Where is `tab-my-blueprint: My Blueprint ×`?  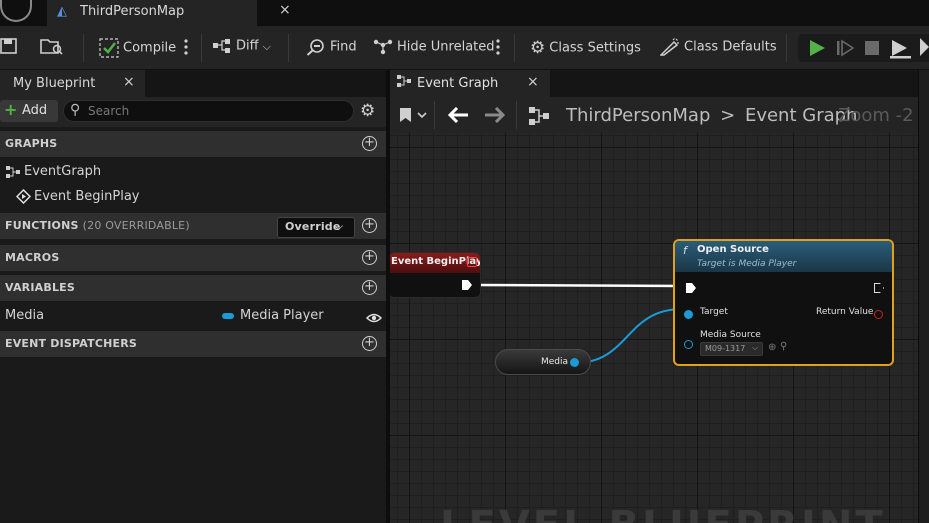
tab-my-blueprint: My Blueprint × is located at coordinates (72, 83).